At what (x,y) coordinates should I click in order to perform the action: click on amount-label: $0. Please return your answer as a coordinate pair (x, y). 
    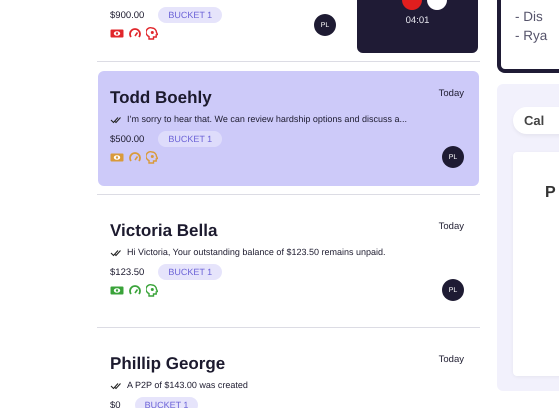
    Looking at the image, I should click on (115, 404).